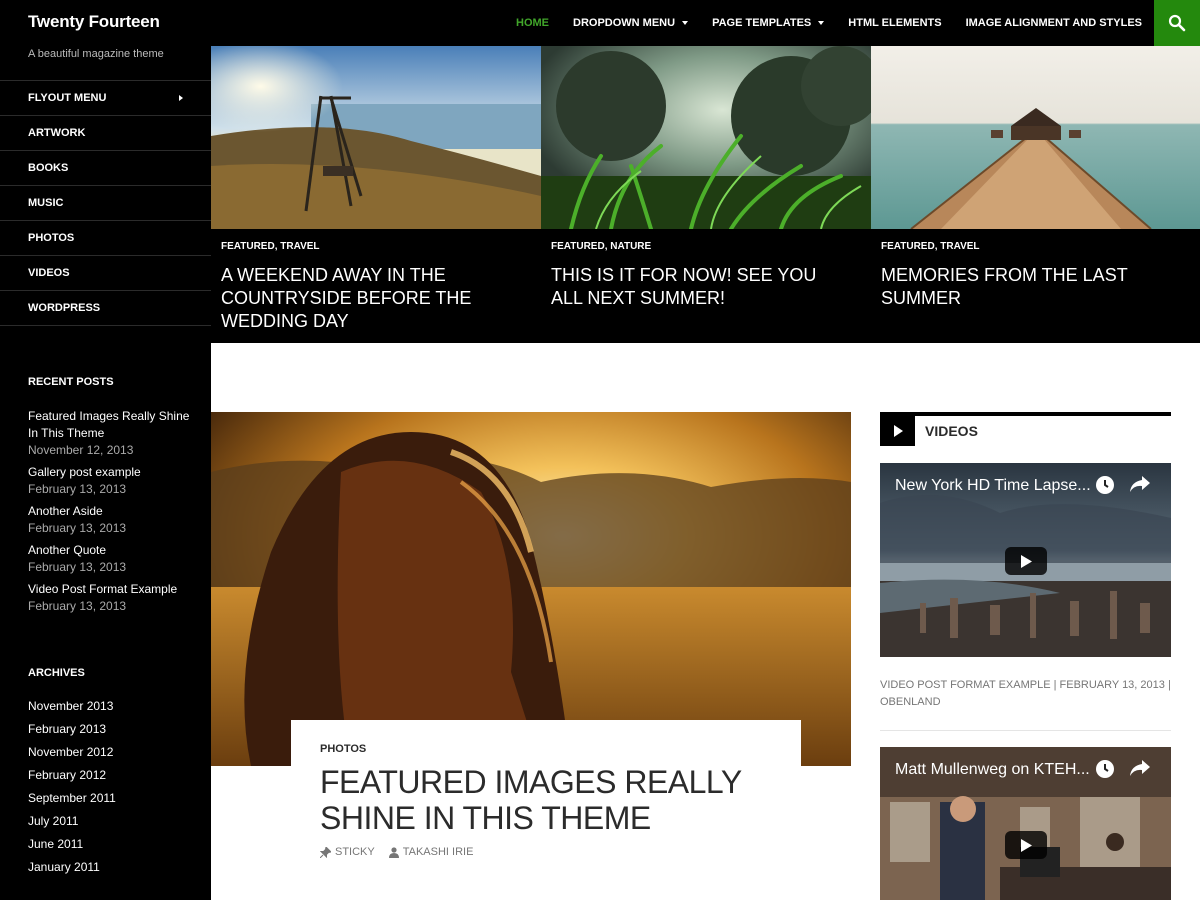 The width and height of the screenshot is (1200, 900). I want to click on nav-item-image-alignment: IMAGE ALIGNMENT AND STYLES, so click(1054, 23).